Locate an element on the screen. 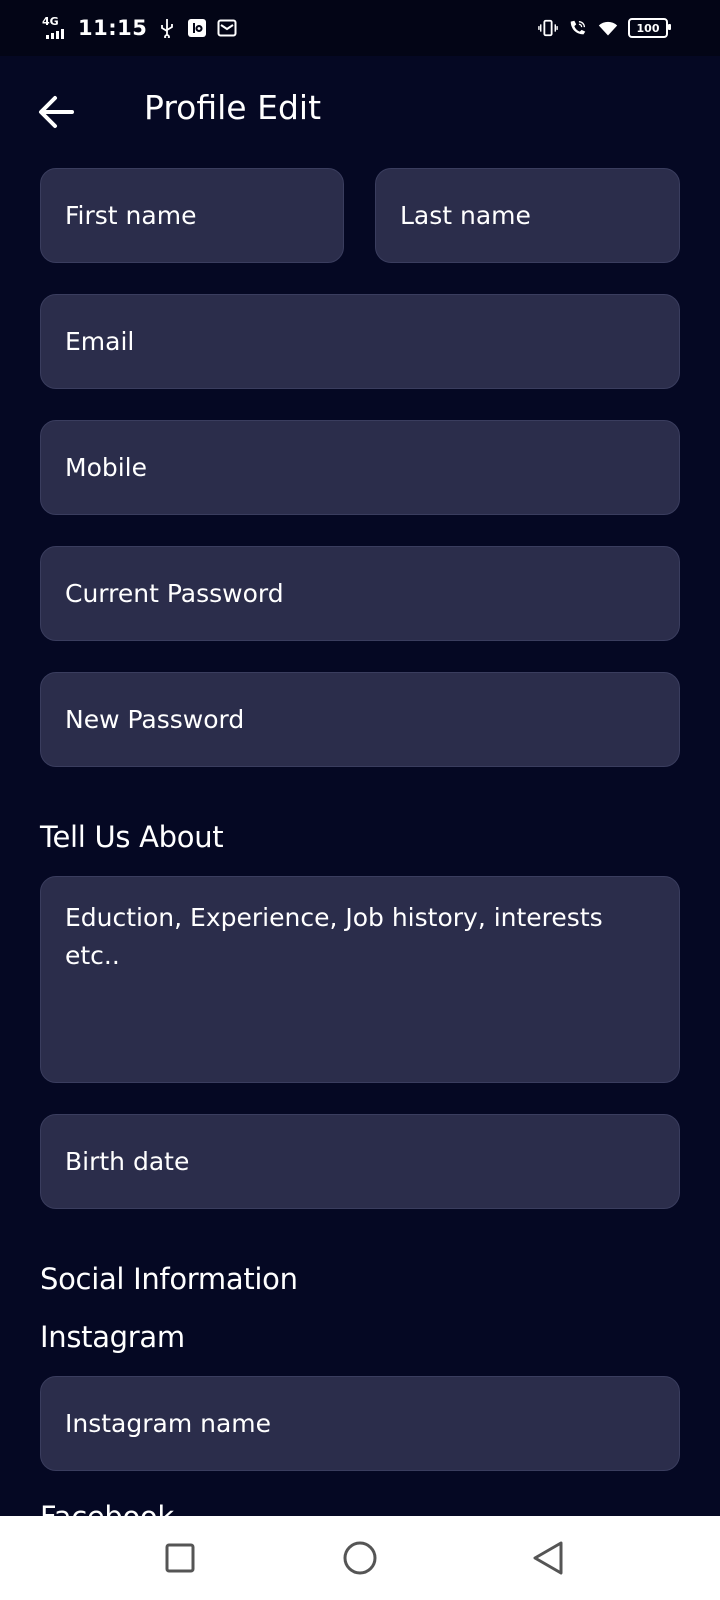  vibrate-icon is located at coordinates (548, 28).